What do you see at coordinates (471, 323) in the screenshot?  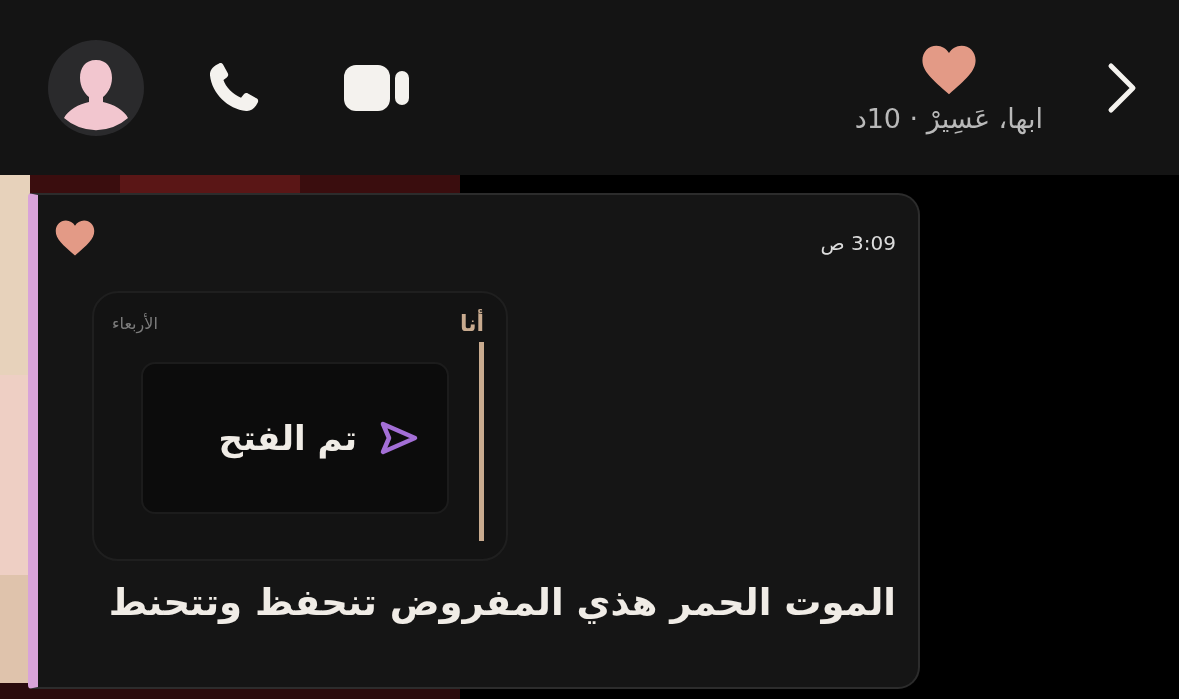 I see `sender-name: أنا` at bounding box center [471, 323].